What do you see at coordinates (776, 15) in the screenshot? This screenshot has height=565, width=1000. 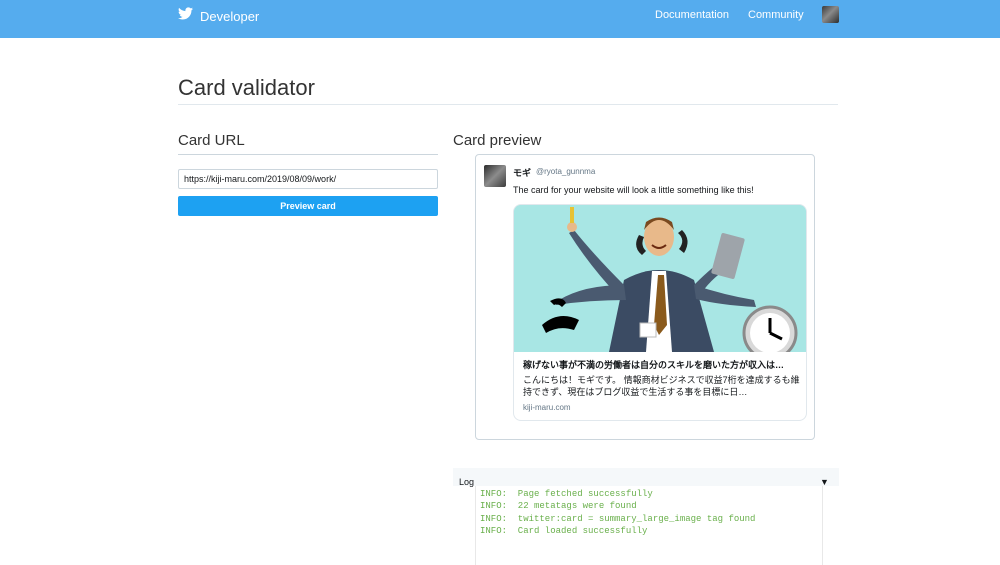 I see `nav-community-link: Community` at bounding box center [776, 15].